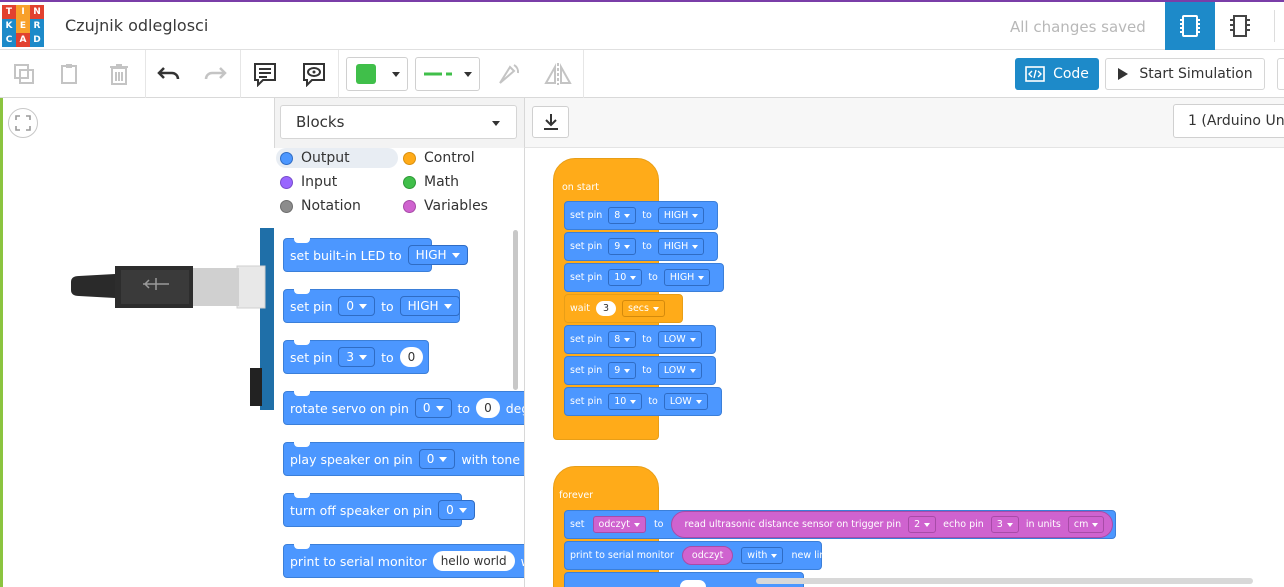  What do you see at coordinates (641, 246) in the screenshot?
I see `set-pin-block: set pin 9 to HIGH` at bounding box center [641, 246].